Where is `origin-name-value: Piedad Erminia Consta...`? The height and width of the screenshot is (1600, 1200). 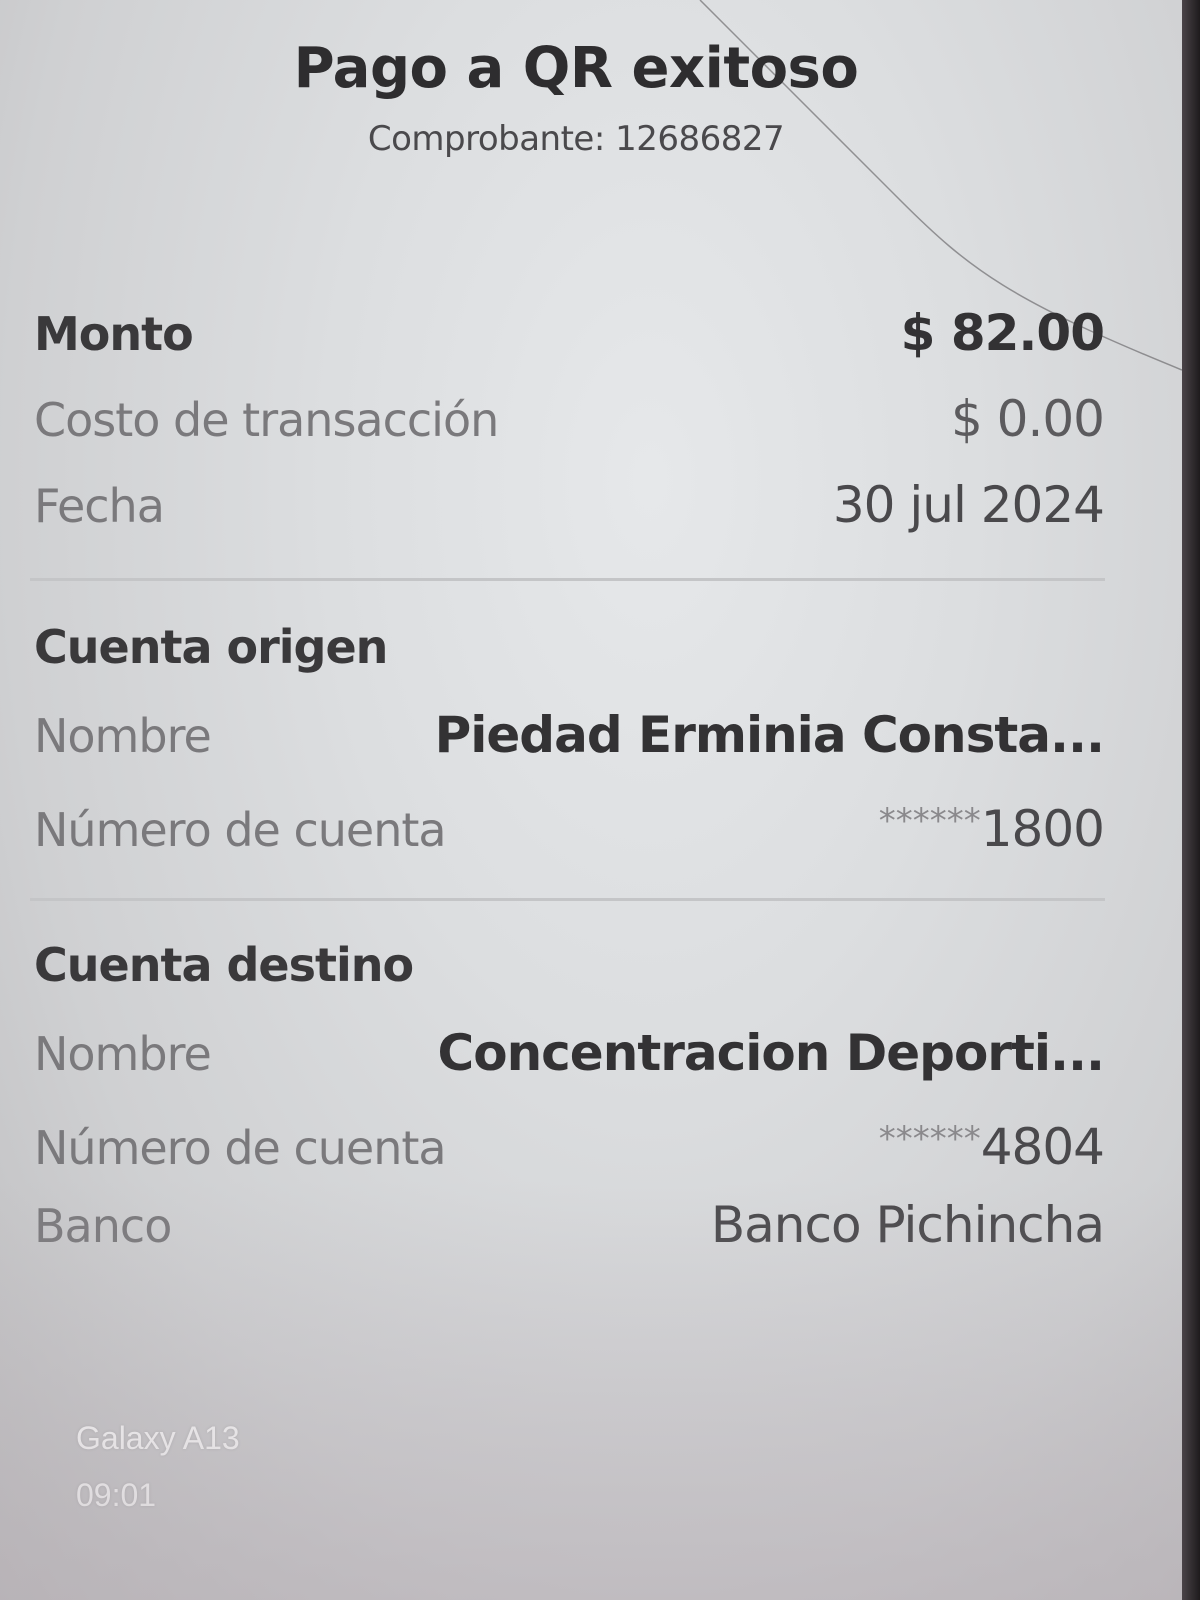 origin-name-value: Piedad Erminia Consta... is located at coordinates (769, 735).